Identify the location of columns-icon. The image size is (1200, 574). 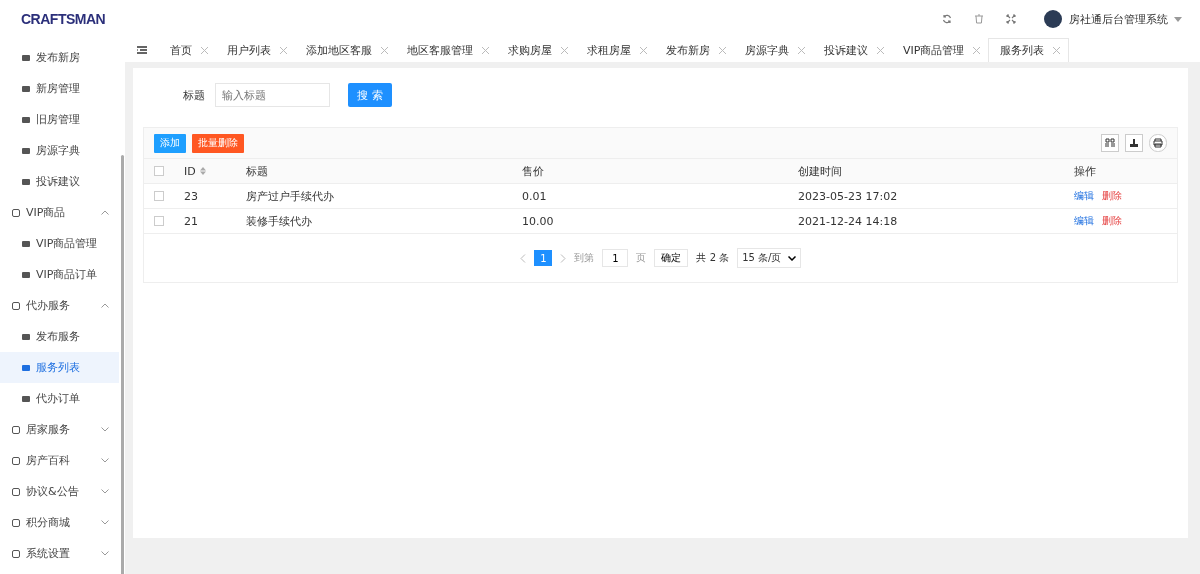
(1110, 143).